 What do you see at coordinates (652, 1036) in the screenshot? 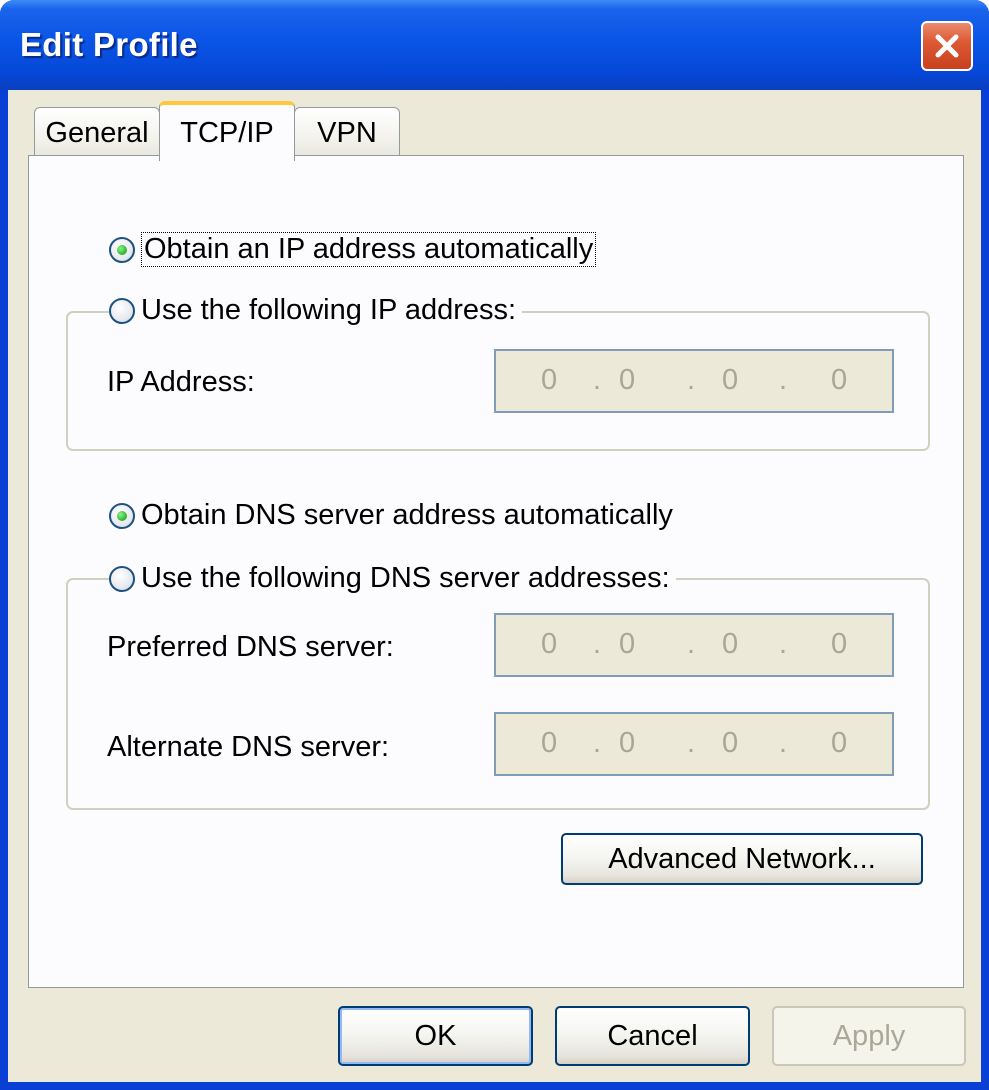
I see `cancel-button: Cancel` at bounding box center [652, 1036].